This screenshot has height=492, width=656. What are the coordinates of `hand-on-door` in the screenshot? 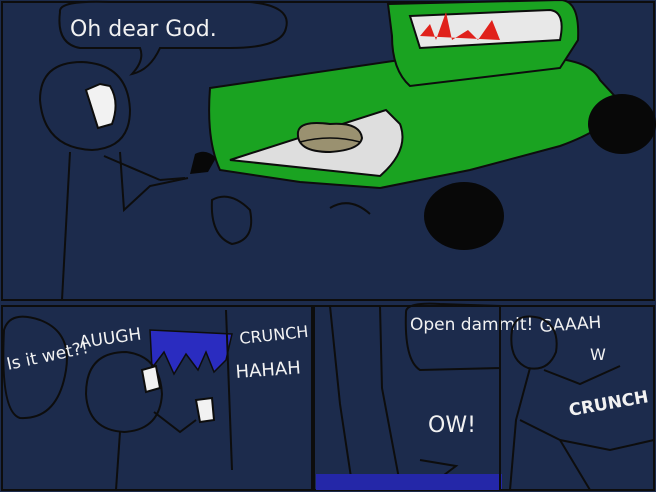 It's located at (205, 410).